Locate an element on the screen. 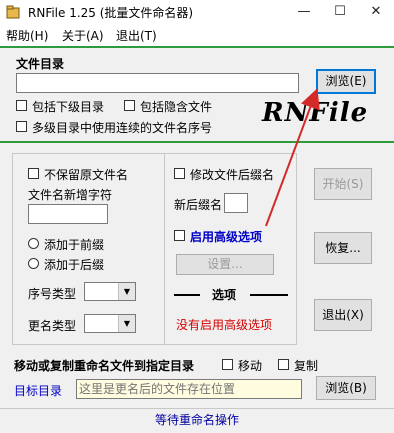 Image resolution: width=394 pixels, height=433 pixels. minimize-button: — is located at coordinates (304, 12).